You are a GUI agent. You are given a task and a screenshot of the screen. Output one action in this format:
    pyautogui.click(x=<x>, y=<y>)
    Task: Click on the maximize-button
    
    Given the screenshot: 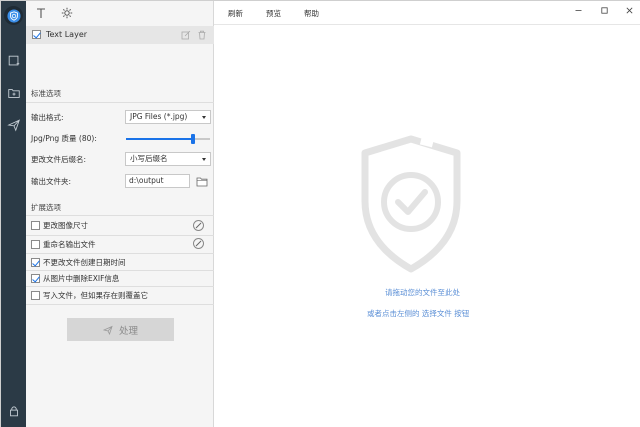 What is the action you would take?
    pyautogui.click(x=604, y=10)
    